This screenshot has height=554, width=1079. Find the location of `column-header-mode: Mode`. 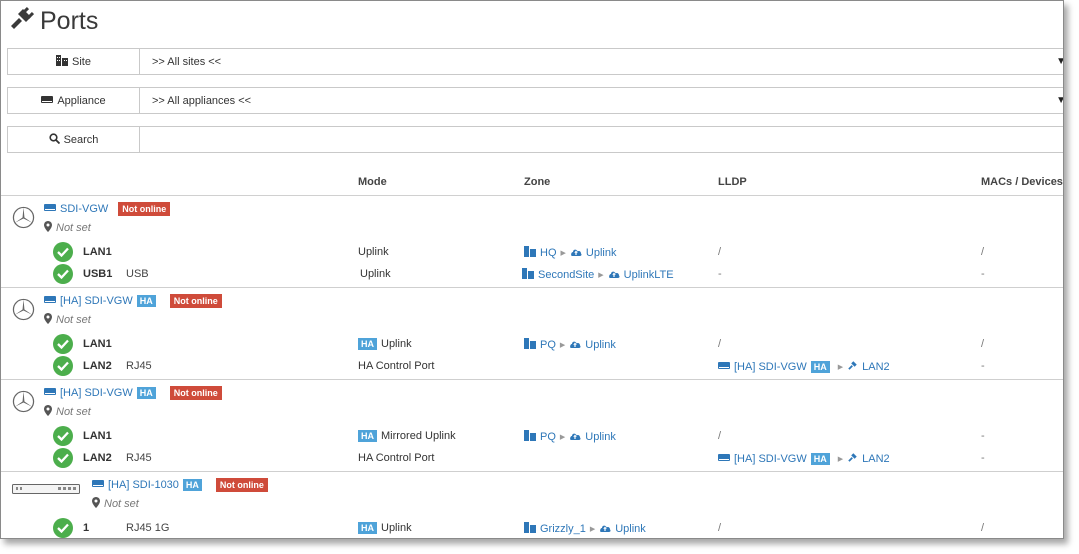

column-header-mode: Mode is located at coordinates (372, 182).